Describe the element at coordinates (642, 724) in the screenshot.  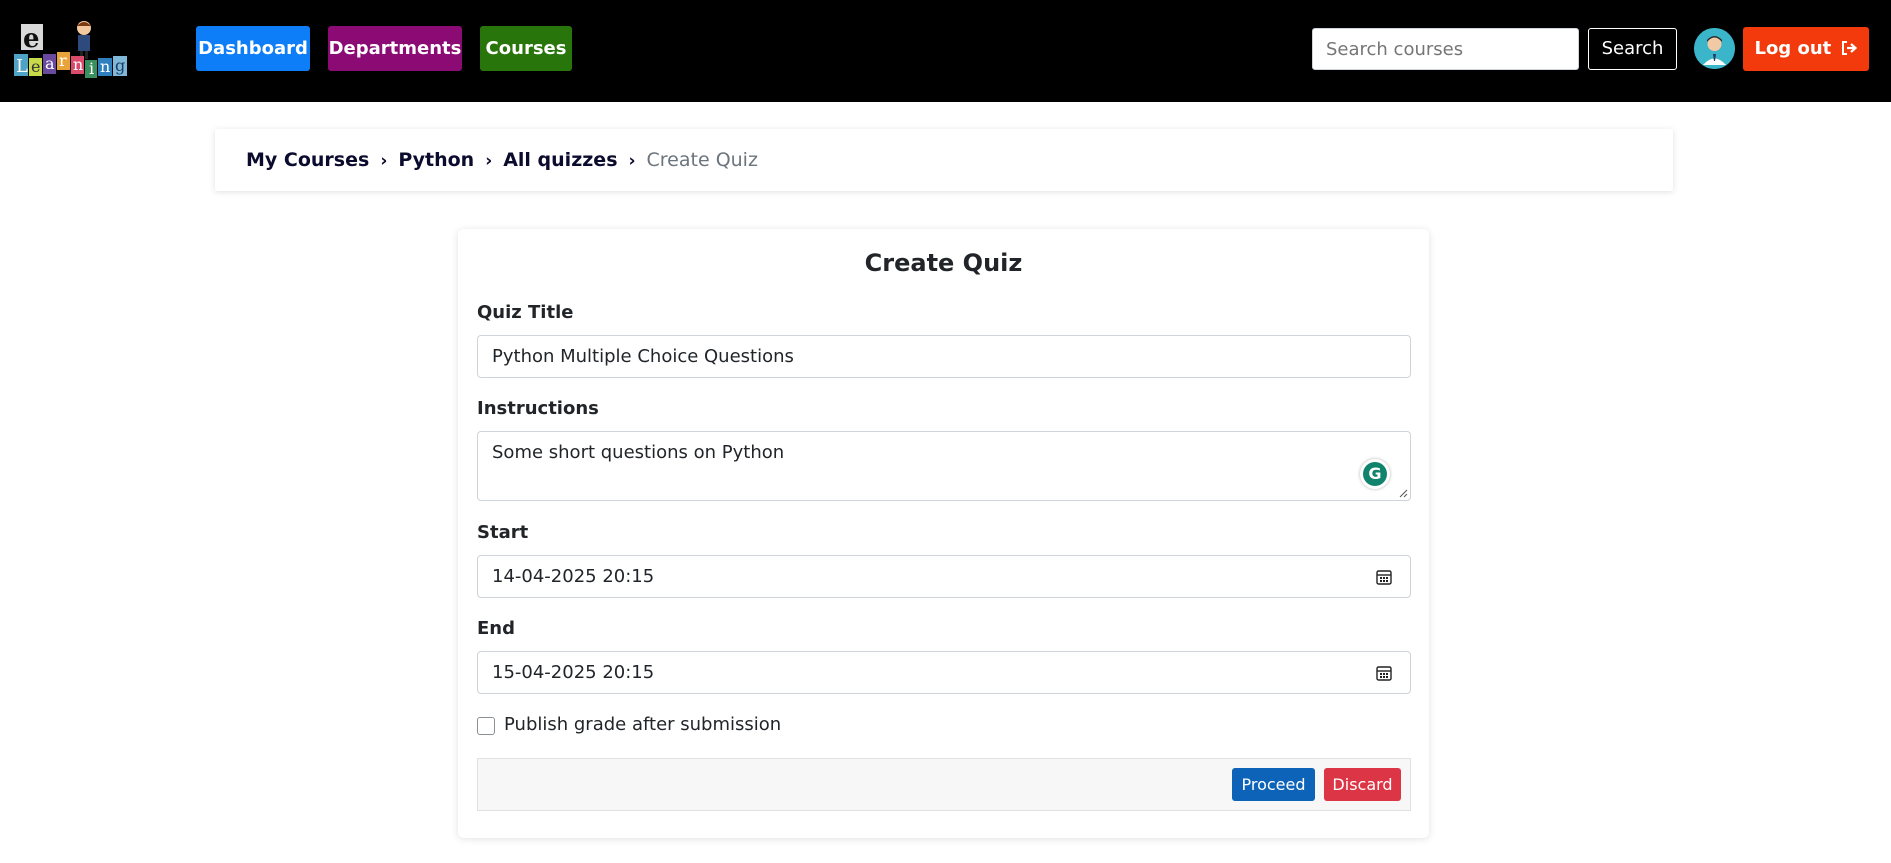
I see `publish-grade-label: Publish grade after submission` at that location.